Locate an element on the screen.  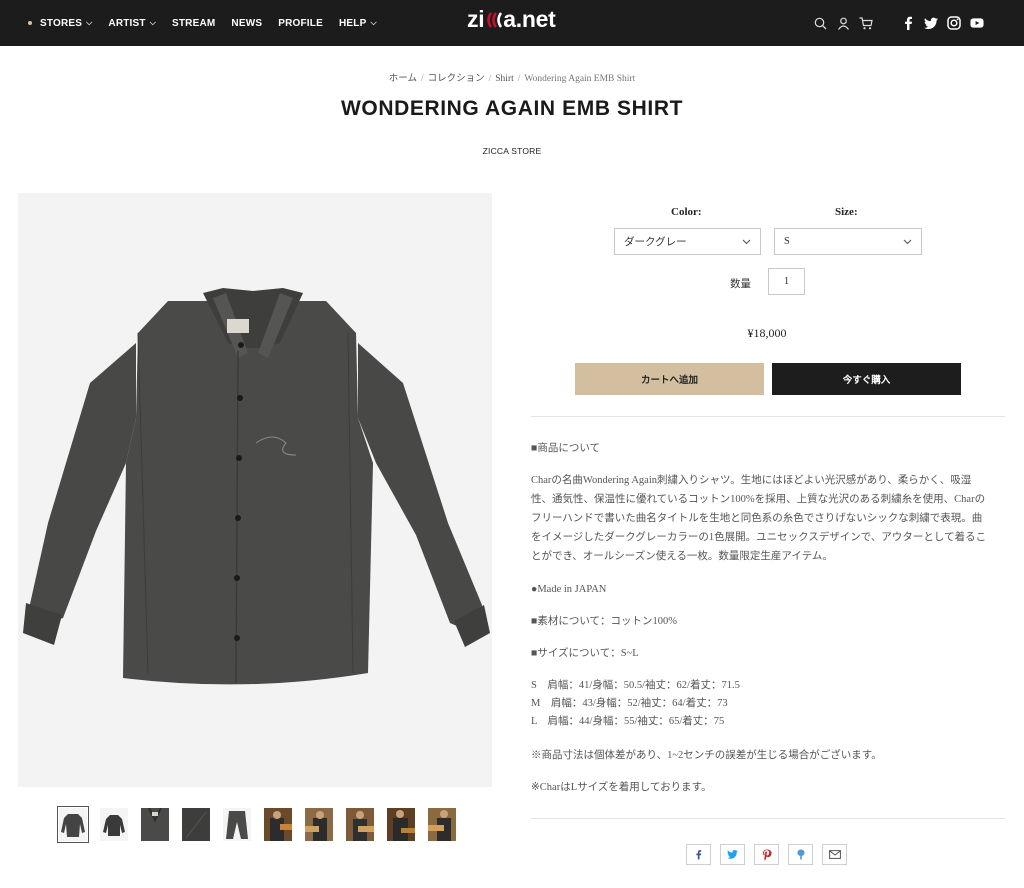
color-select-value: ダークグレー is located at coordinates (655, 242).